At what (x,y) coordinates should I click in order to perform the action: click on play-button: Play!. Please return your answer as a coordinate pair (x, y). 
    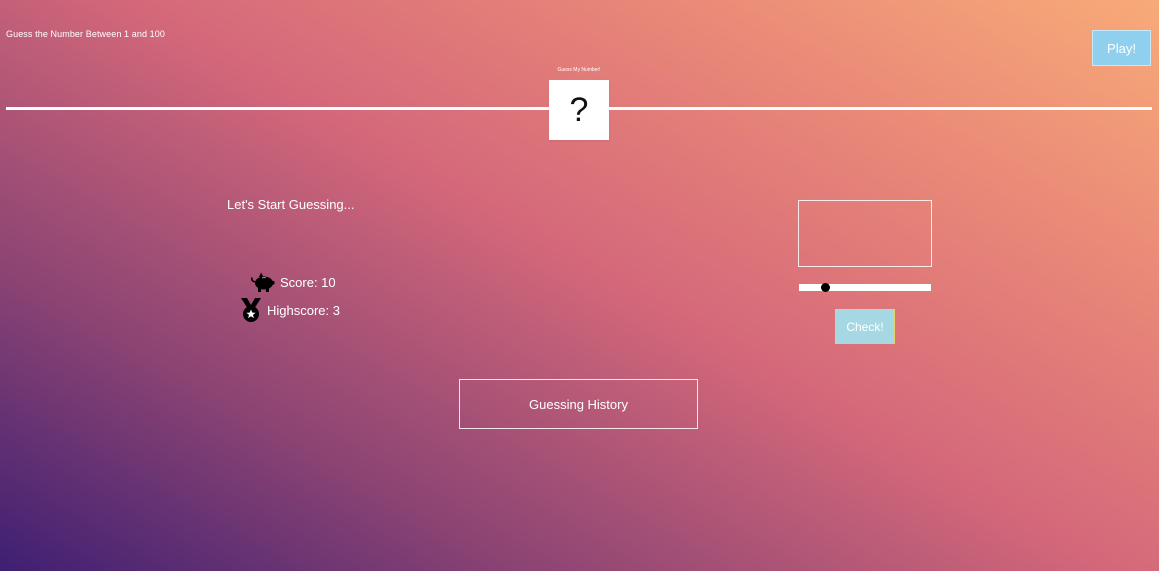
    Looking at the image, I should click on (1121, 48).